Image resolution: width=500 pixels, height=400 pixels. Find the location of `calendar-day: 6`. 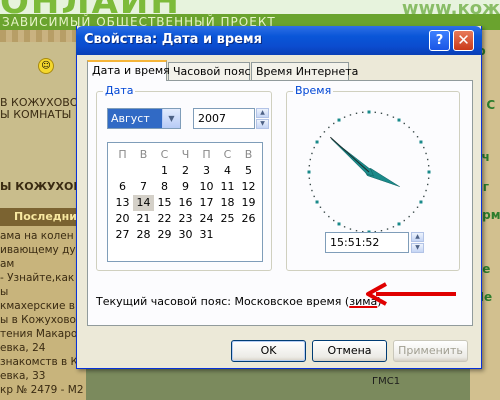

calendar-day: 6 is located at coordinates (122, 187).